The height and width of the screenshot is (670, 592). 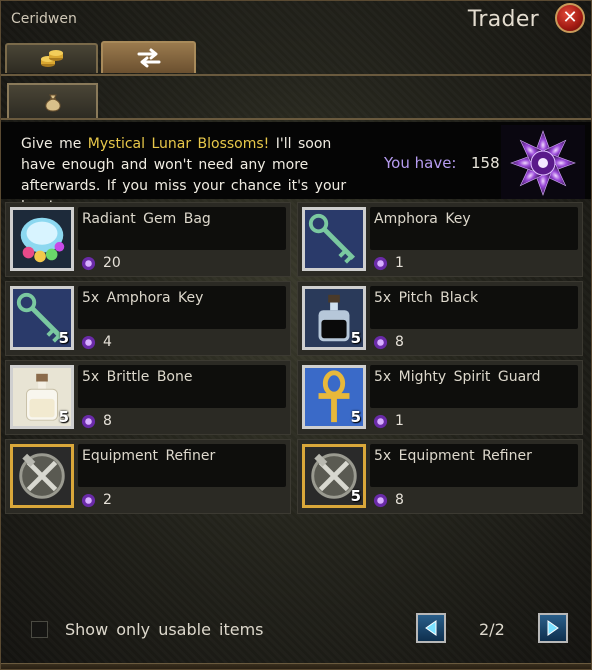 I want to click on hammer-tongs-icon, so click(x=42, y=476).